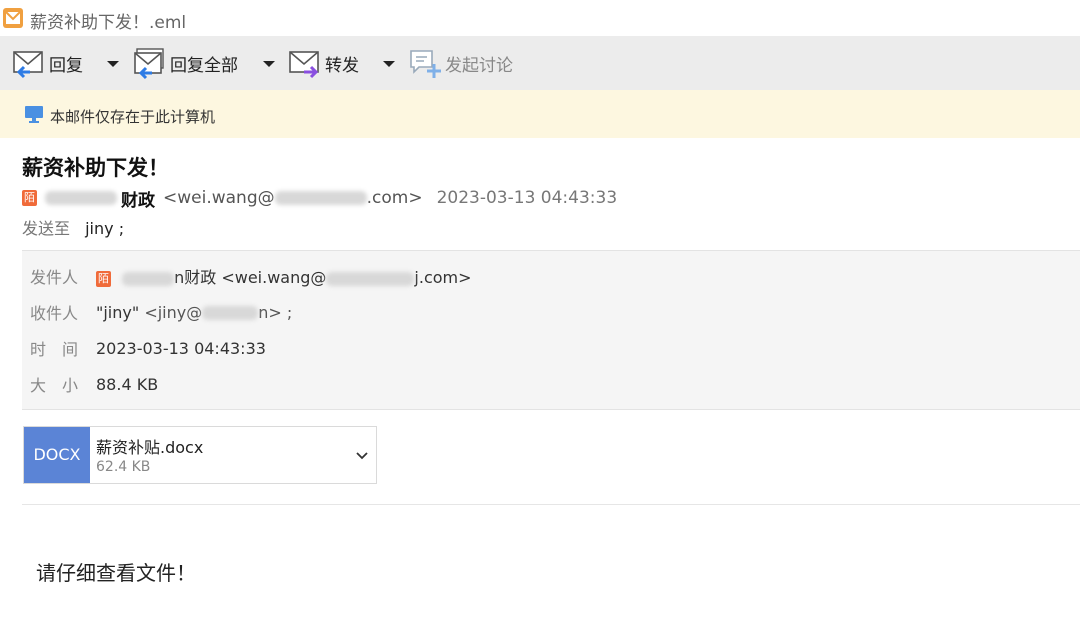  I want to click on detail-row-size: 大 小 88.4 KB, so click(94, 384).